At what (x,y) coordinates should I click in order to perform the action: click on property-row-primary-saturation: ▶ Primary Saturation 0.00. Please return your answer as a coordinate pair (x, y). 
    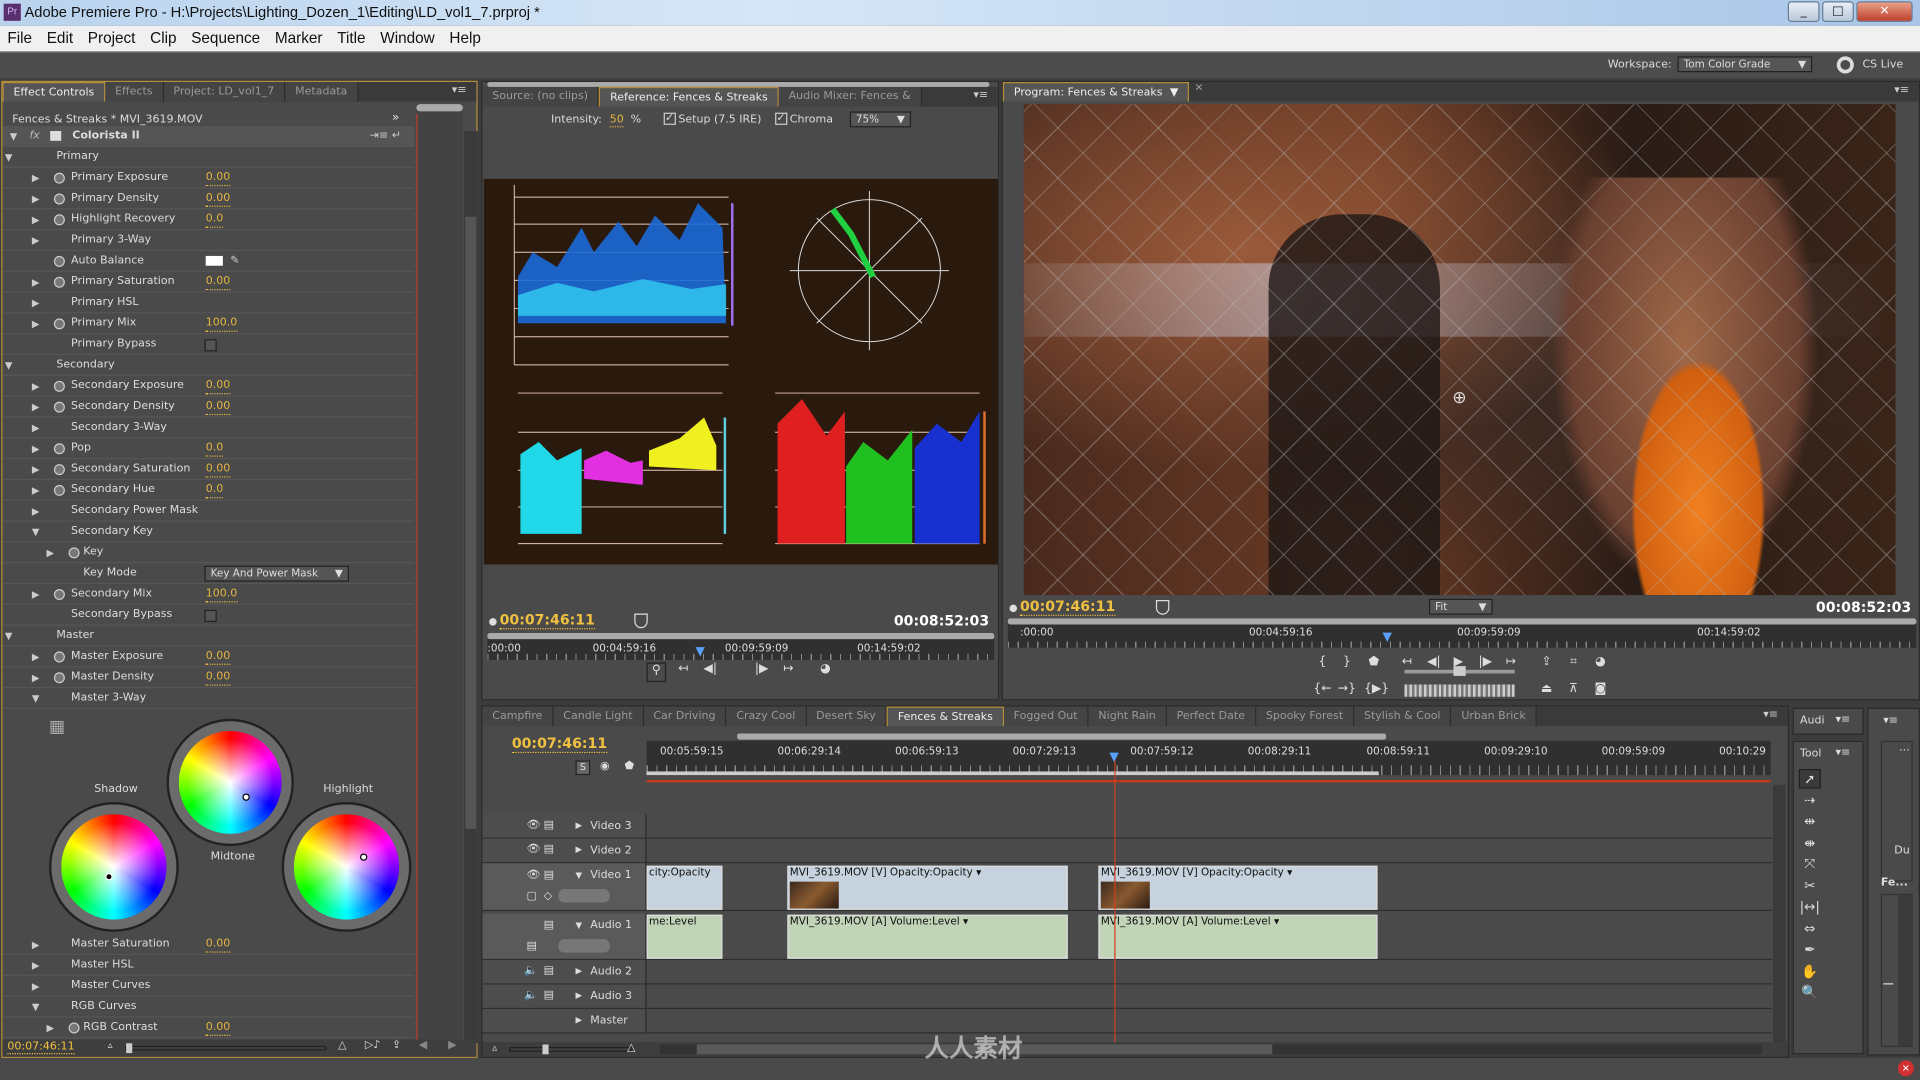
    Looking at the image, I should click on (208, 282).